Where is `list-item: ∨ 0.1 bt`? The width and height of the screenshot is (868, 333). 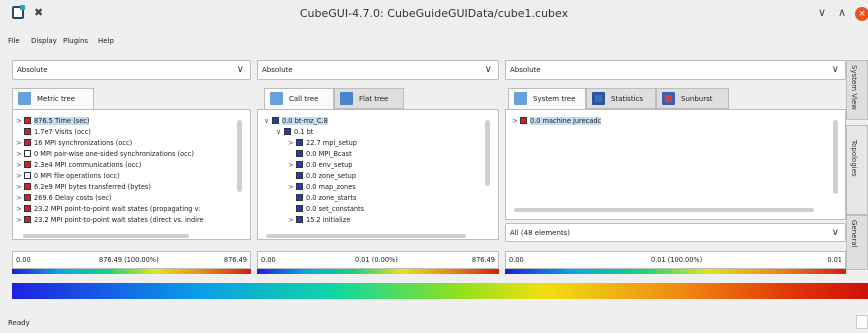 list-item: ∨ 0.1 bt is located at coordinates (294, 132).